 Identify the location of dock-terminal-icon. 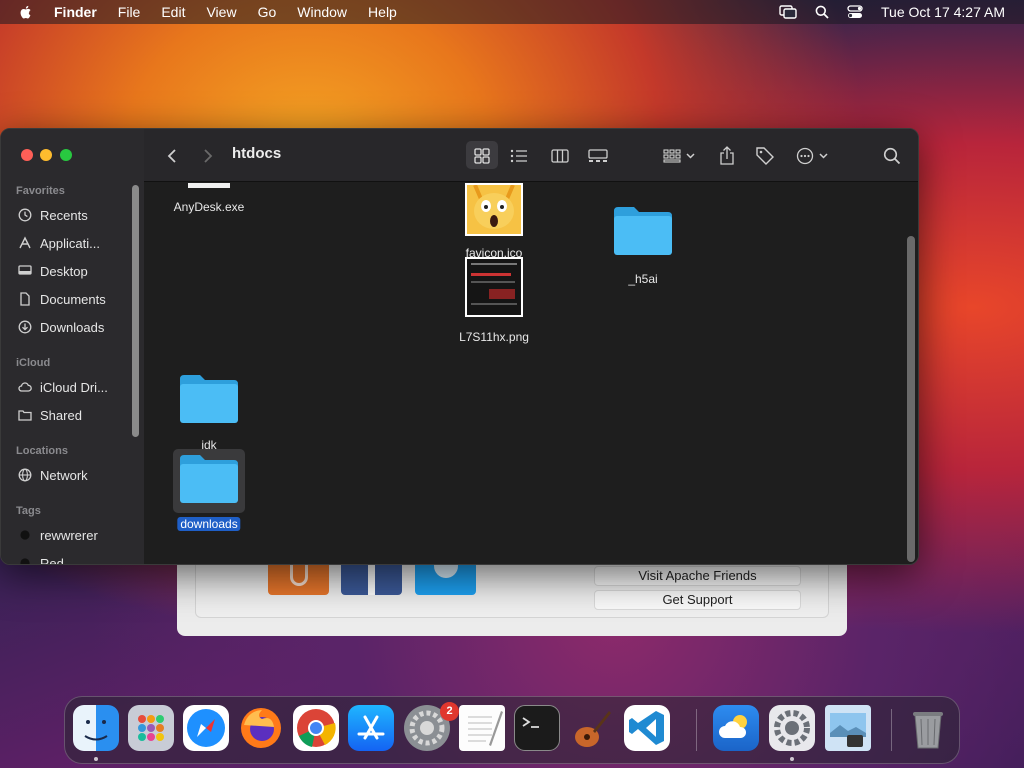
(537, 728).